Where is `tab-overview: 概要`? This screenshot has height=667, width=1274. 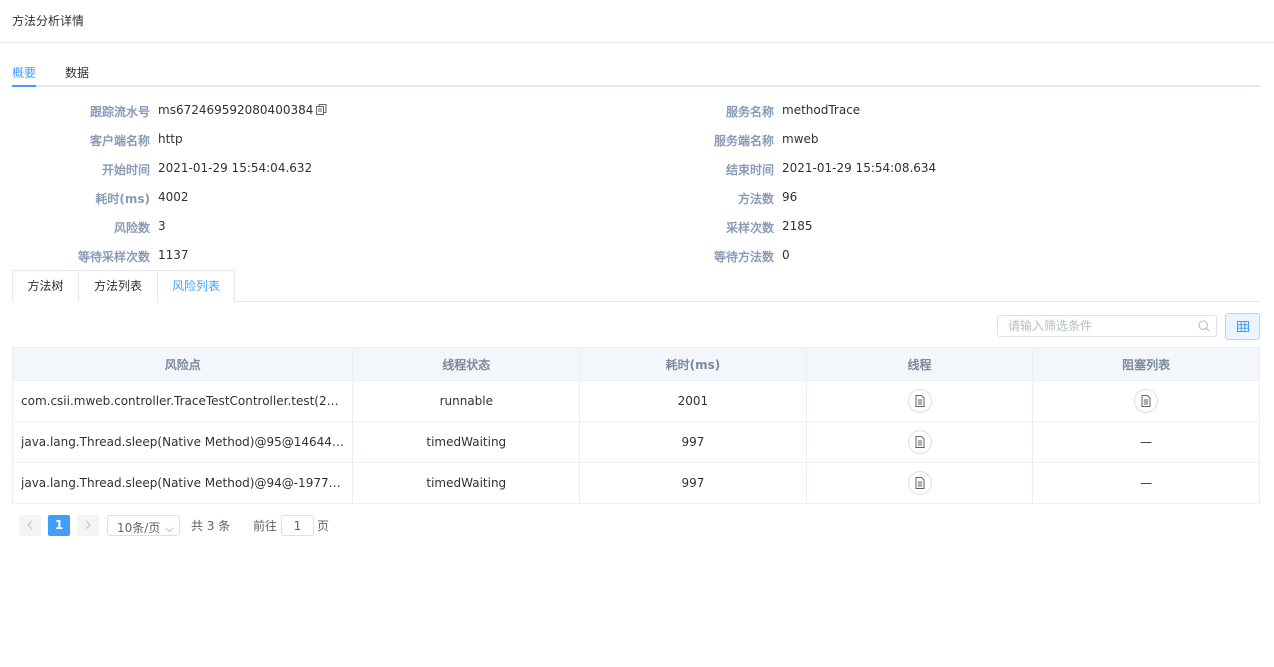
tab-overview: 概要 is located at coordinates (24, 72).